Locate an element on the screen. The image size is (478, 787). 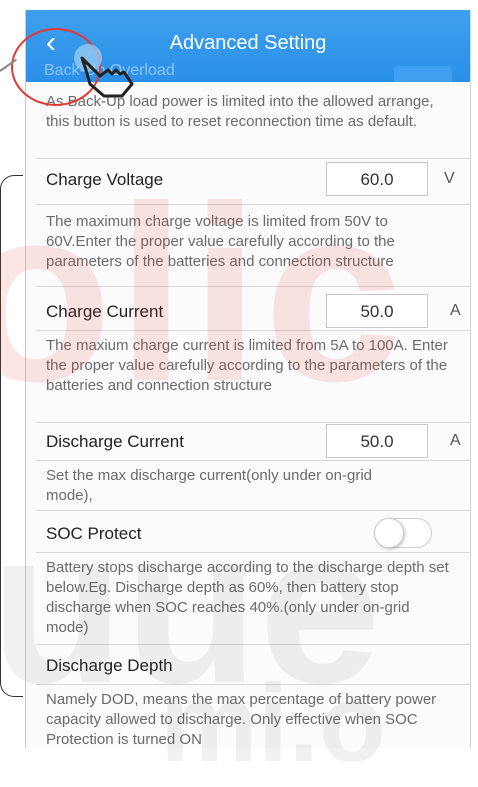
charge-current-input: 50.0 is located at coordinates (377, 311).